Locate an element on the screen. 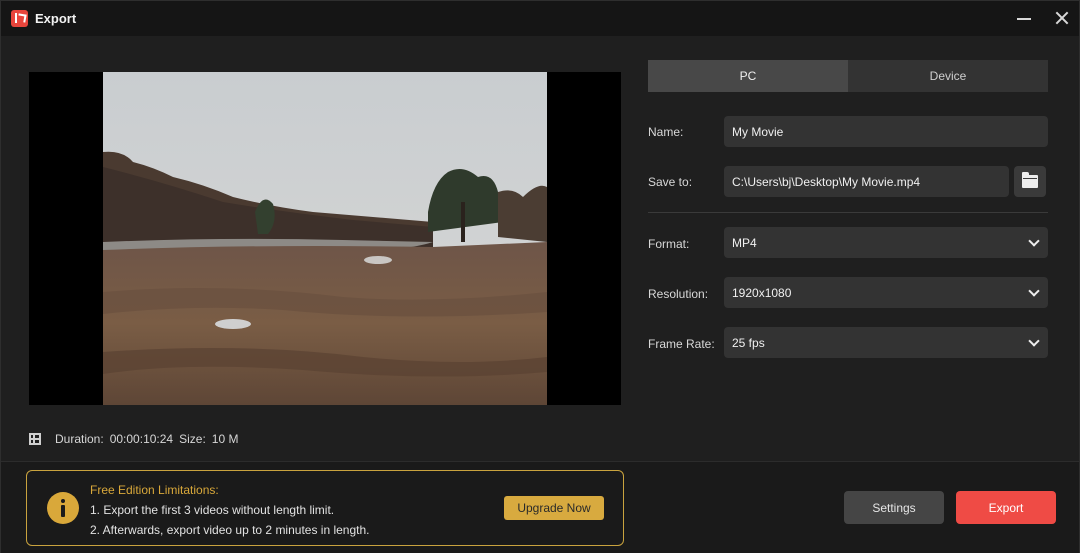 The height and width of the screenshot is (553, 1080). duration-value: 00:00:10:24 is located at coordinates (141, 439).